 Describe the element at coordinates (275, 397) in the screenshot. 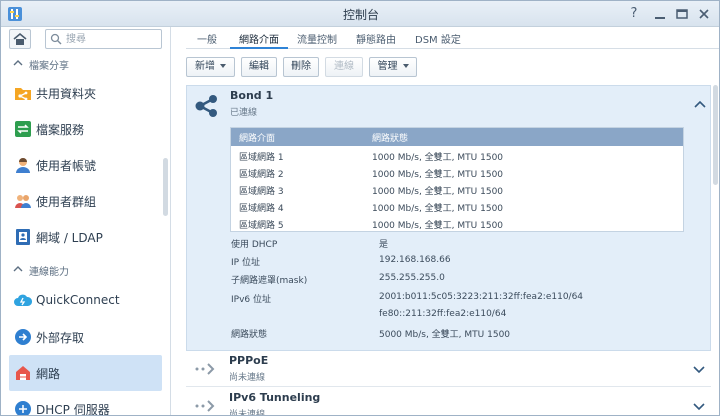

I see `interface-name: IPv6 Tunneling` at that location.